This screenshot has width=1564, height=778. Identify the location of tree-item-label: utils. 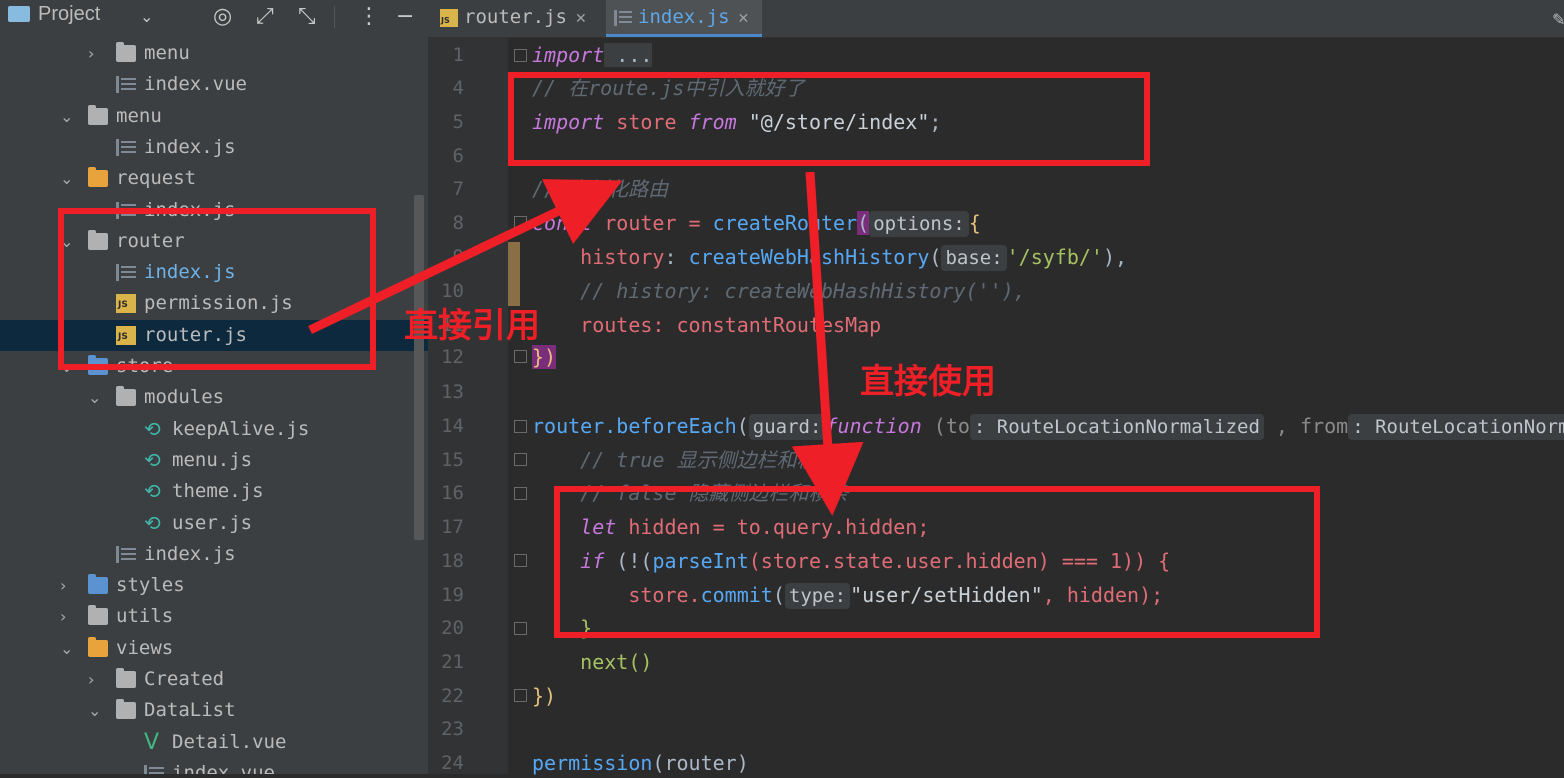
(145, 616).